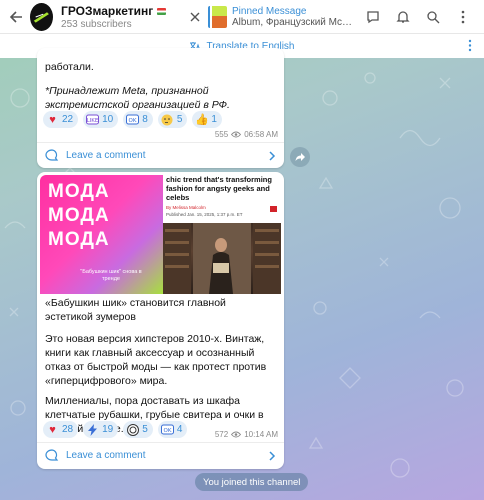 This screenshot has width=484, height=500. I want to click on view-count: 572, so click(221, 434).